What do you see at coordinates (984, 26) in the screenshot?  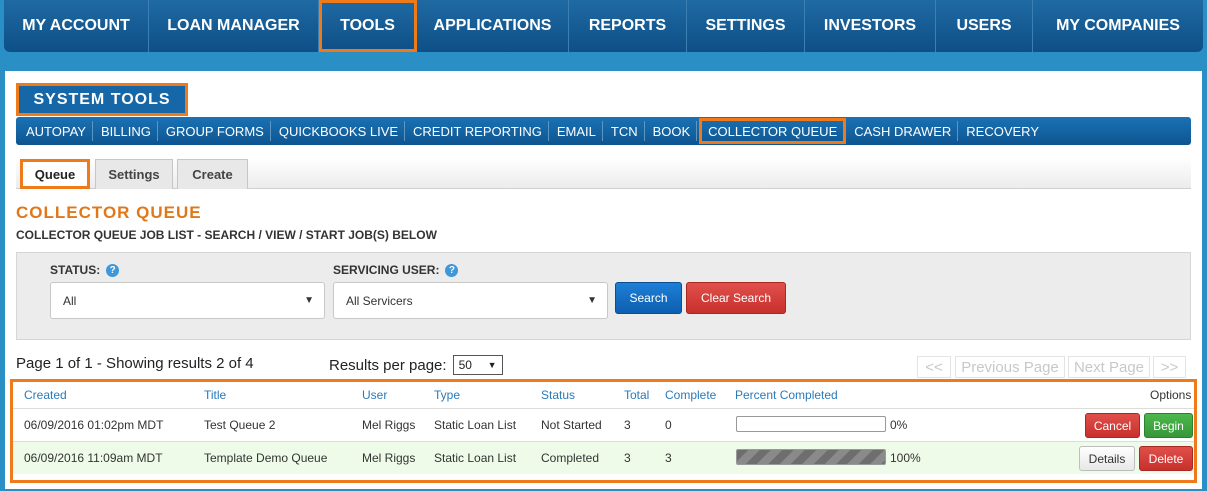 I see `nav-users: USERS` at bounding box center [984, 26].